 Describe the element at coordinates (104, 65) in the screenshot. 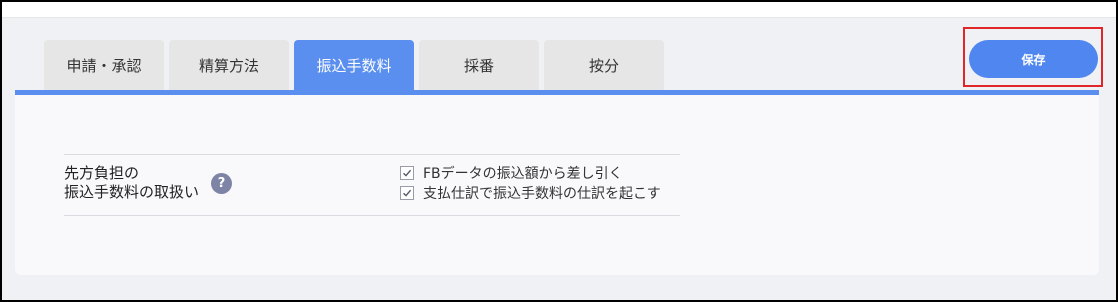

I see `tab-approval: 申請・承認` at that location.